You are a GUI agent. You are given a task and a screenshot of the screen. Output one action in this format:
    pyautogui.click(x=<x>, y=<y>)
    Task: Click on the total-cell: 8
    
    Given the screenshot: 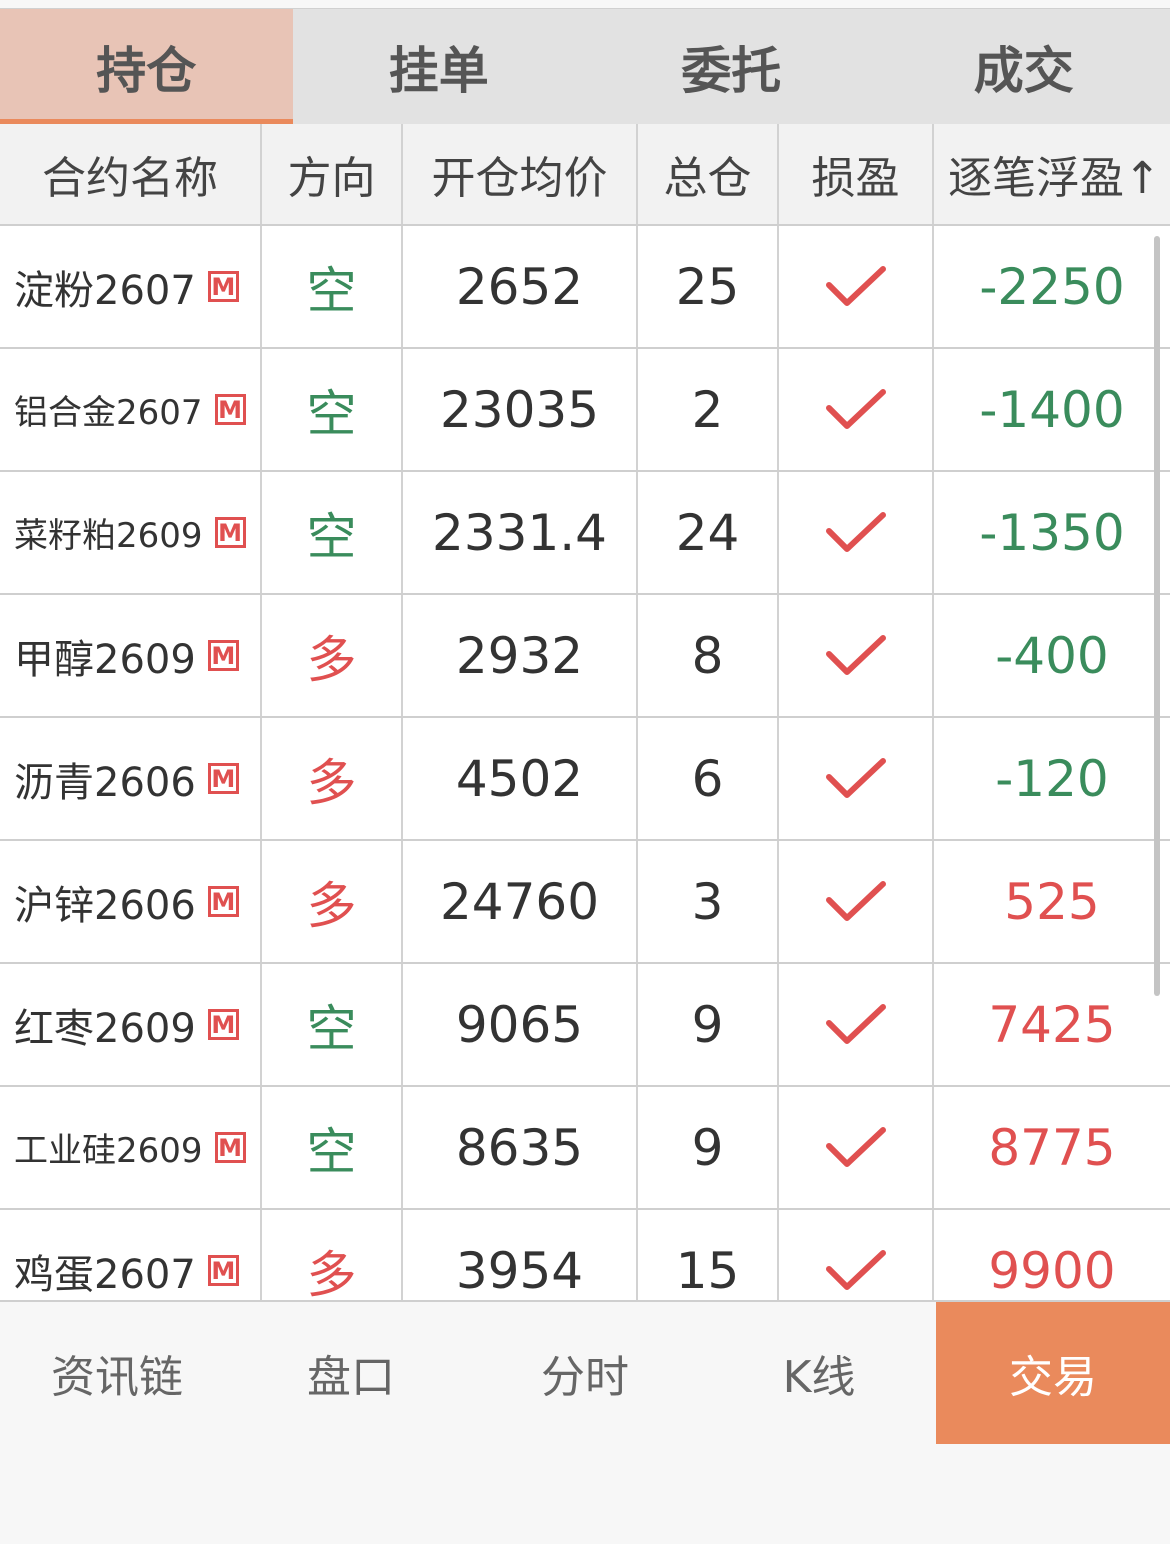 What is the action you would take?
    pyautogui.click(x=708, y=655)
    